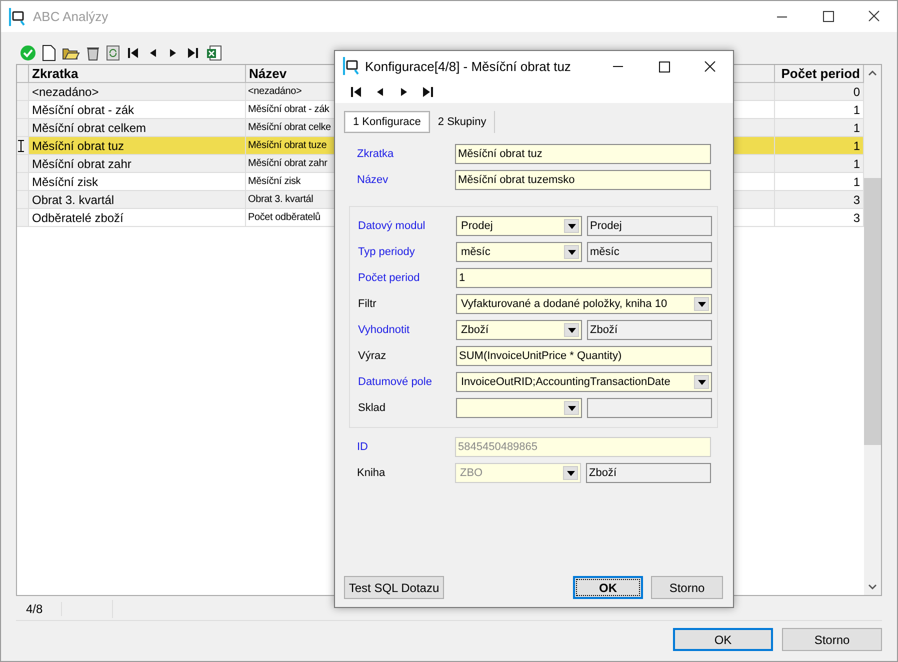 Image resolution: width=898 pixels, height=662 pixels. Describe the element at coordinates (519, 408) in the screenshot. I see `dropdown-field` at that location.